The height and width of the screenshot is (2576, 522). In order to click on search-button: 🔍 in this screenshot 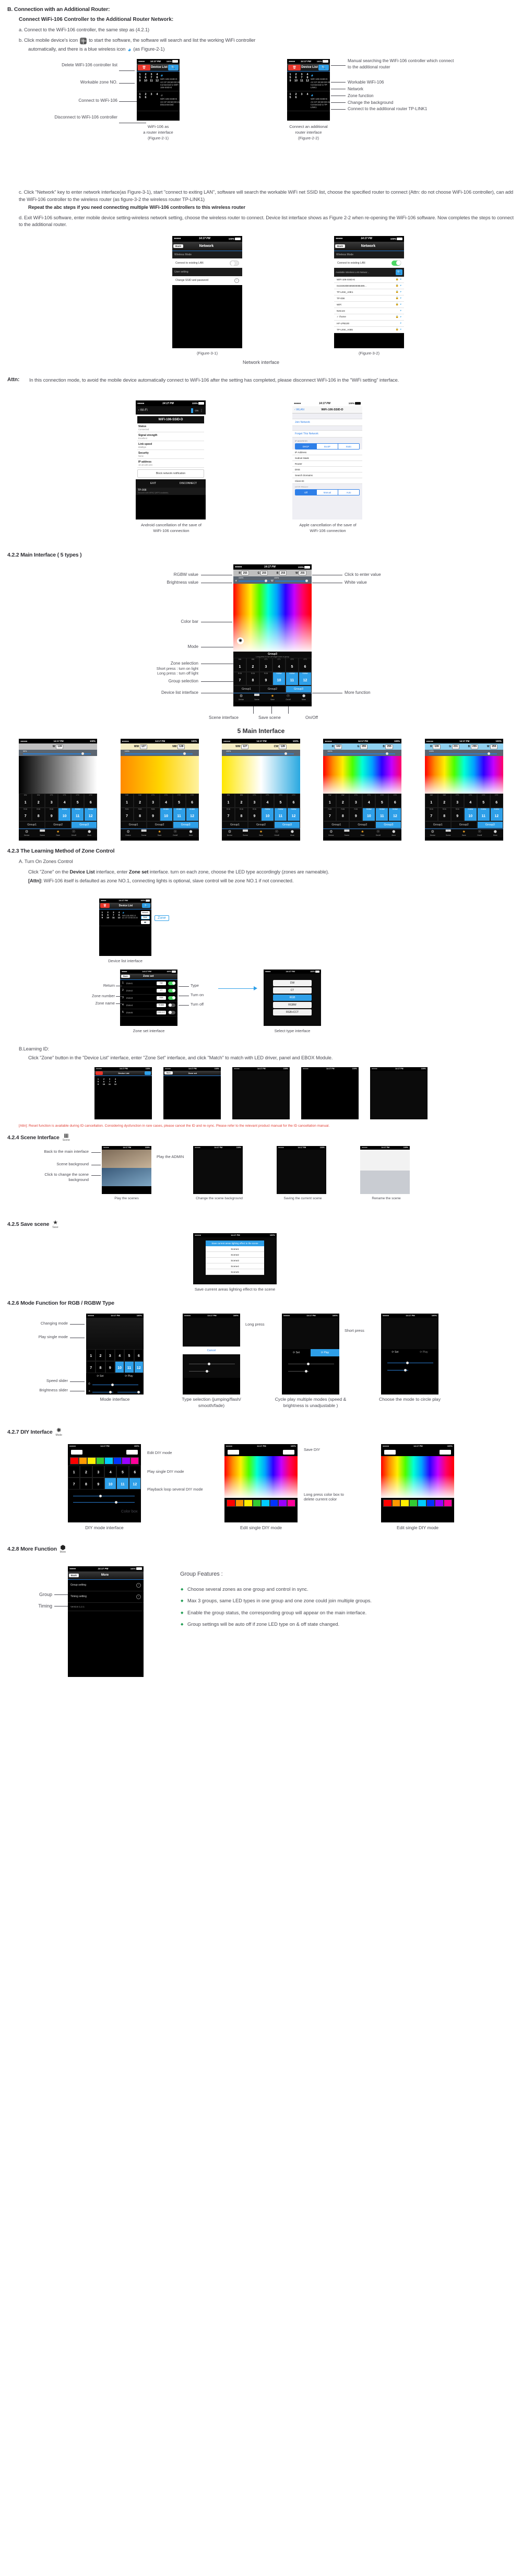, I will do `click(146, 905)`.